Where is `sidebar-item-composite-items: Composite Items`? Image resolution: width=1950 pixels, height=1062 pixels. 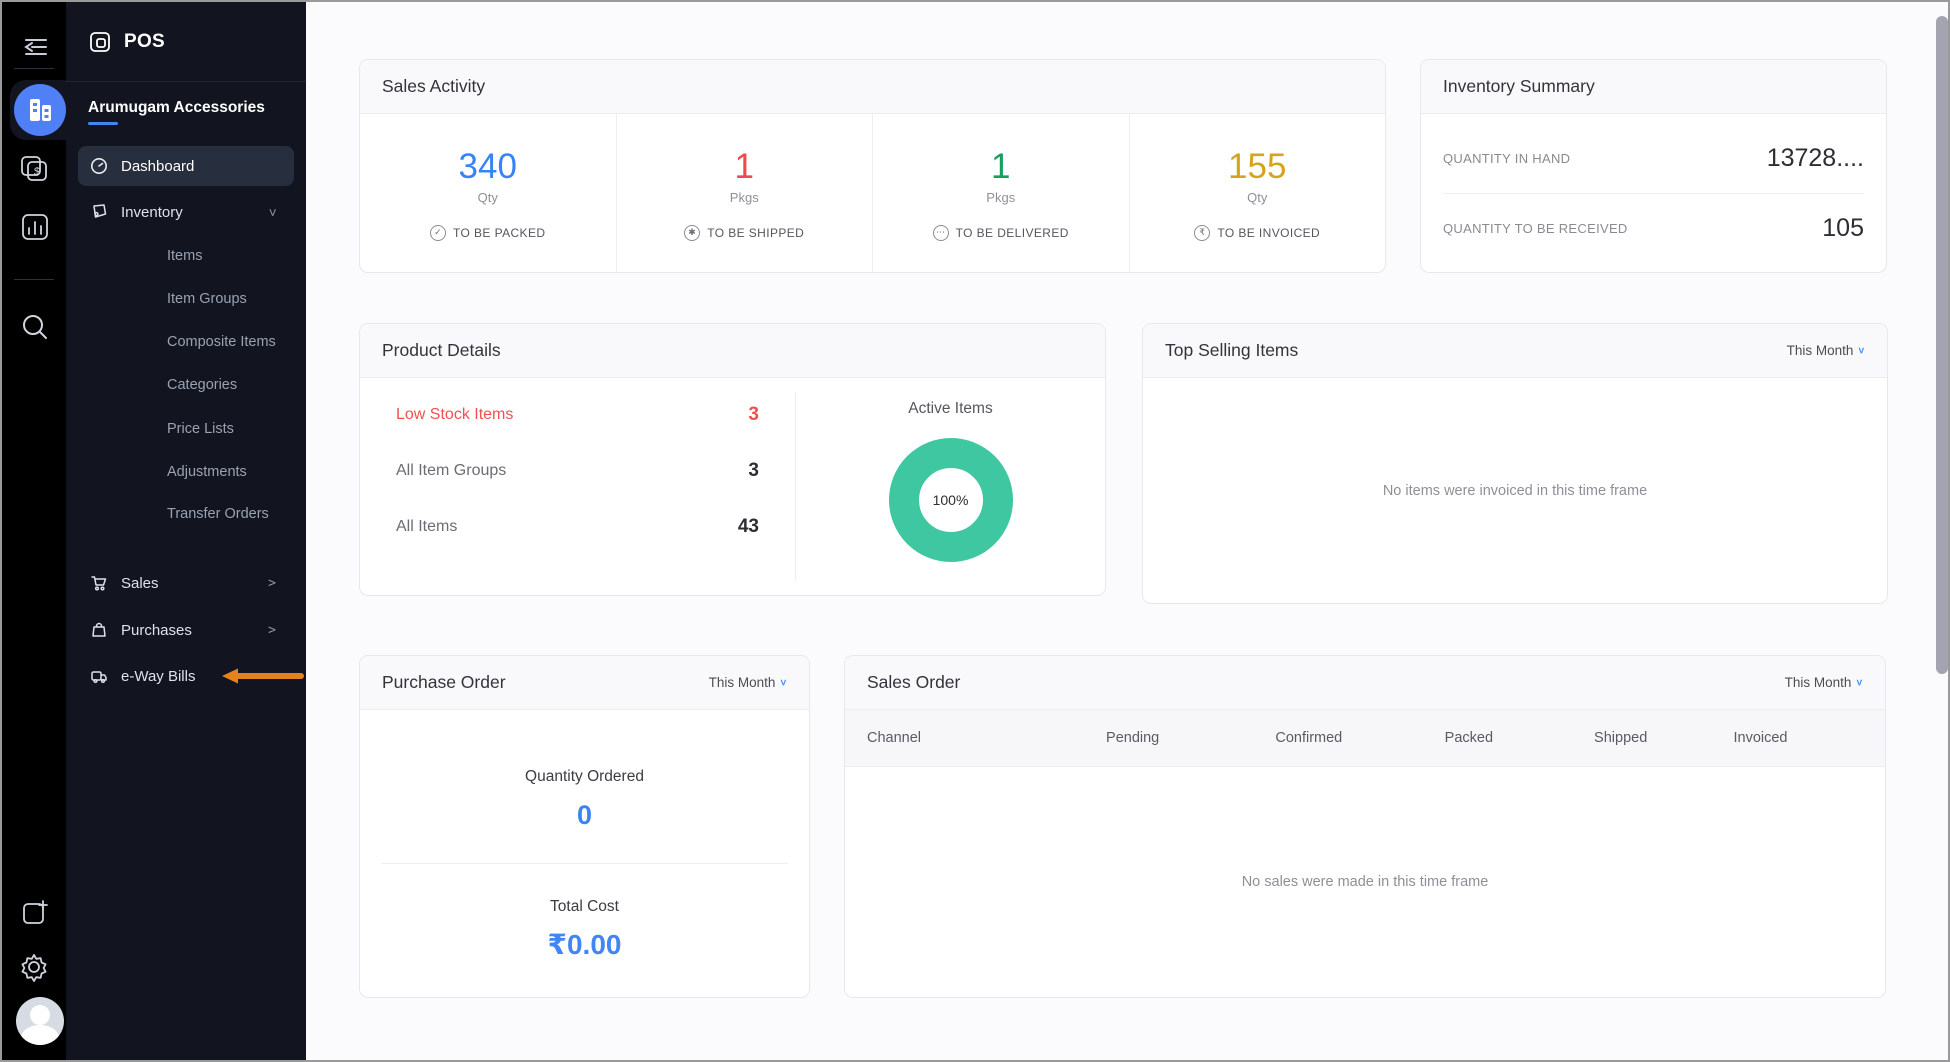 sidebar-item-composite-items: Composite Items is located at coordinates (221, 342).